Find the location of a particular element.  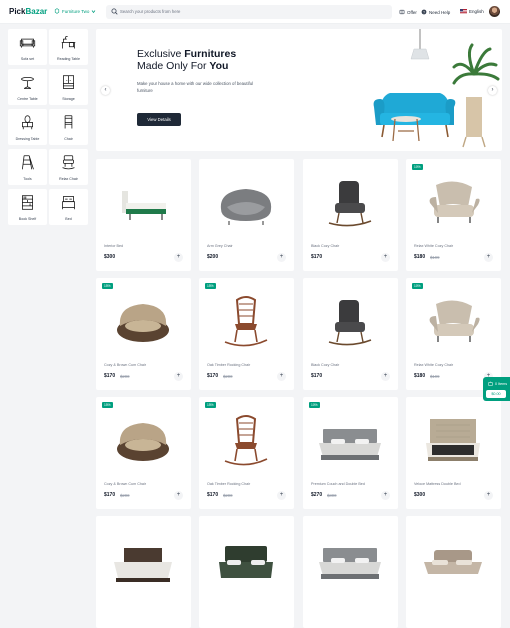

category-label: Relax Chair is located at coordinates (68, 179).